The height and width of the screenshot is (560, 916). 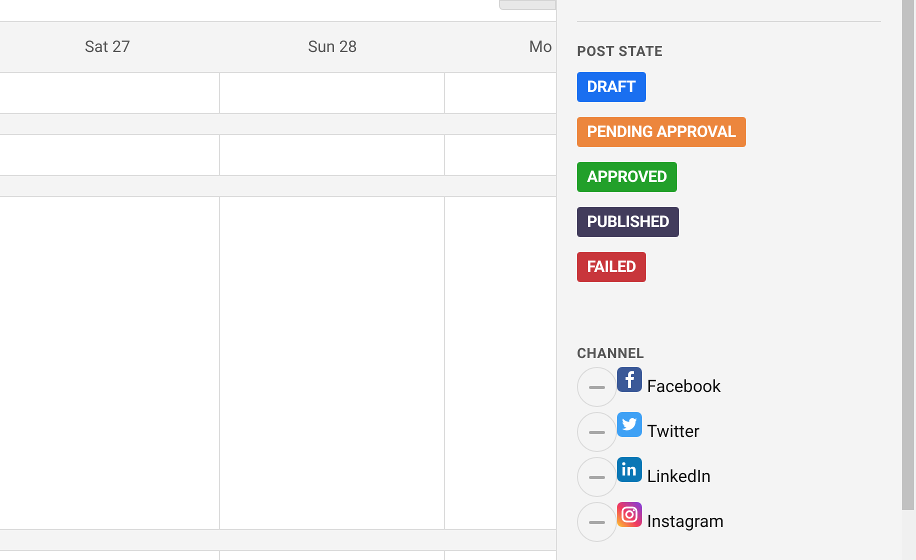 I want to click on linkedin-icon, so click(x=629, y=469).